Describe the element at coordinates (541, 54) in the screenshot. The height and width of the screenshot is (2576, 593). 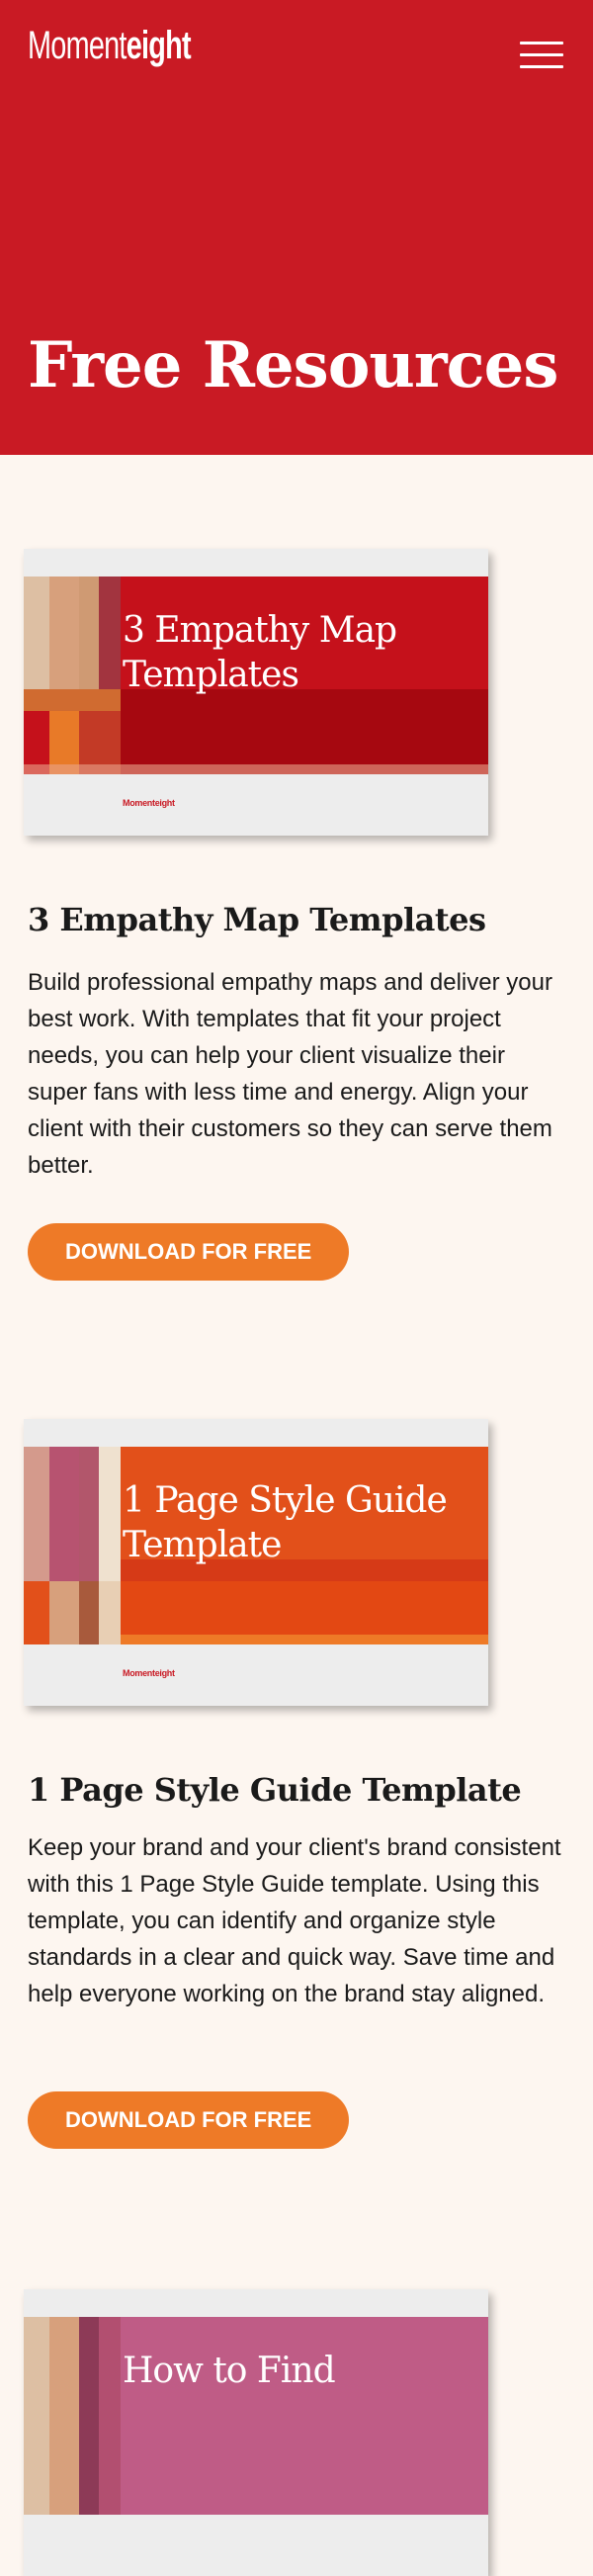
I see `hamburger-menu-icon` at that location.